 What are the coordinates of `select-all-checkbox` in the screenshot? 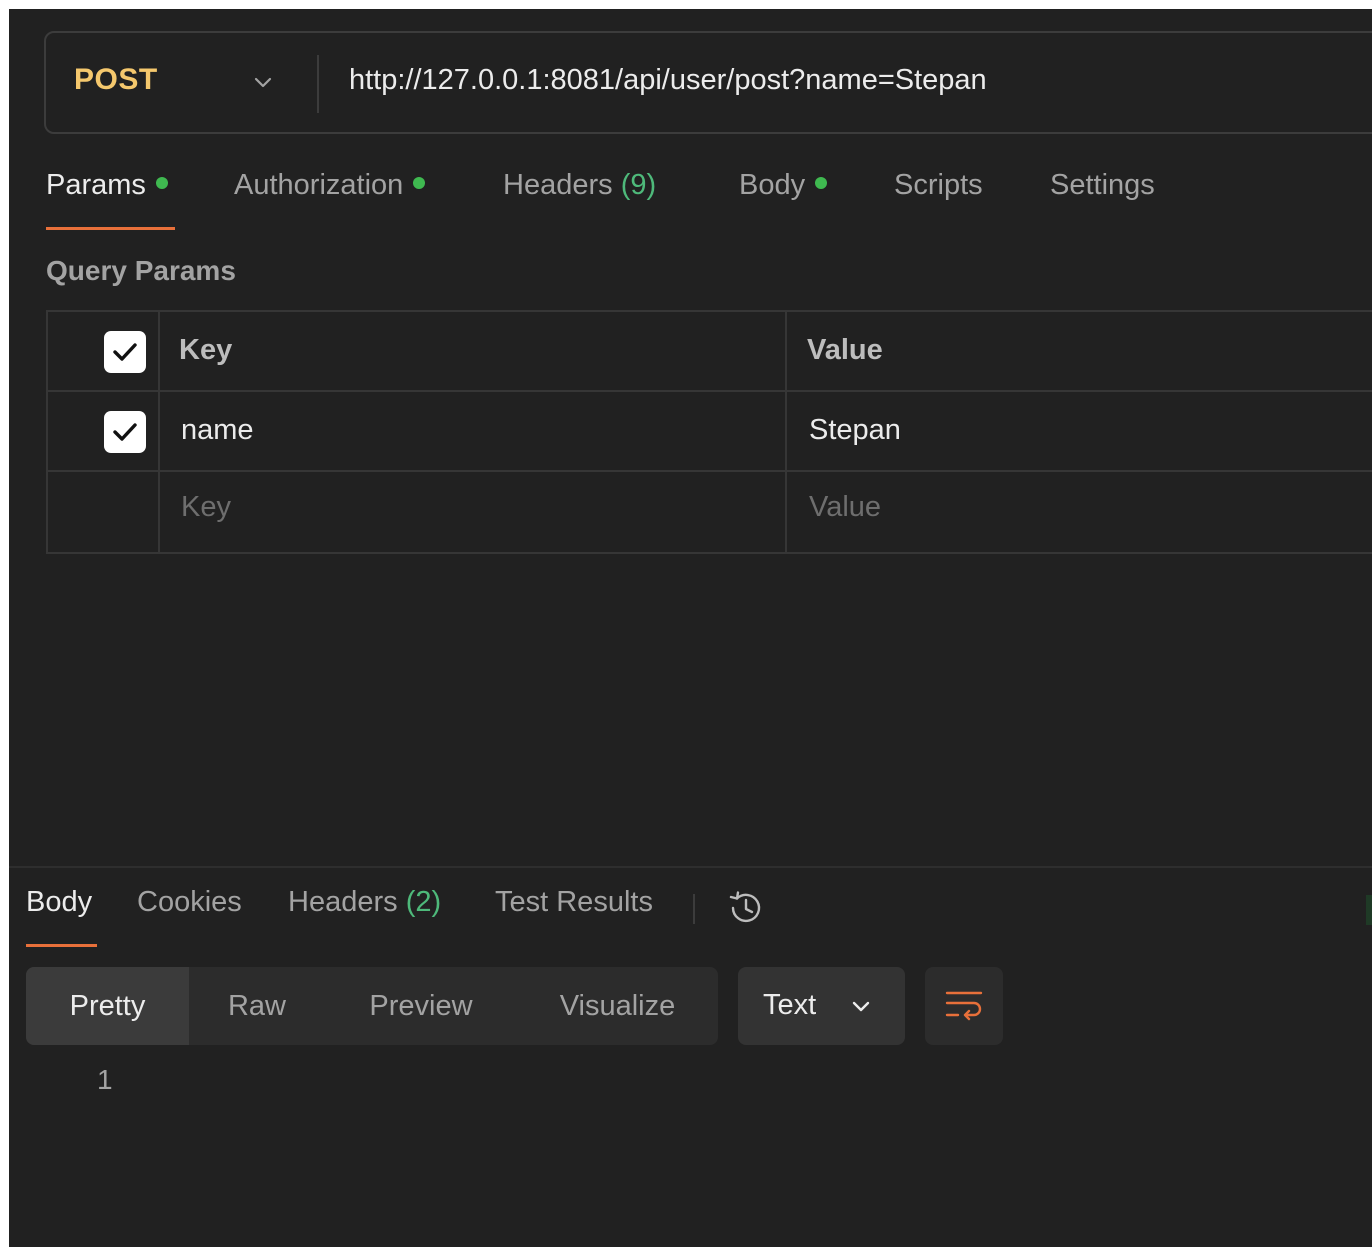 It's located at (125, 352).